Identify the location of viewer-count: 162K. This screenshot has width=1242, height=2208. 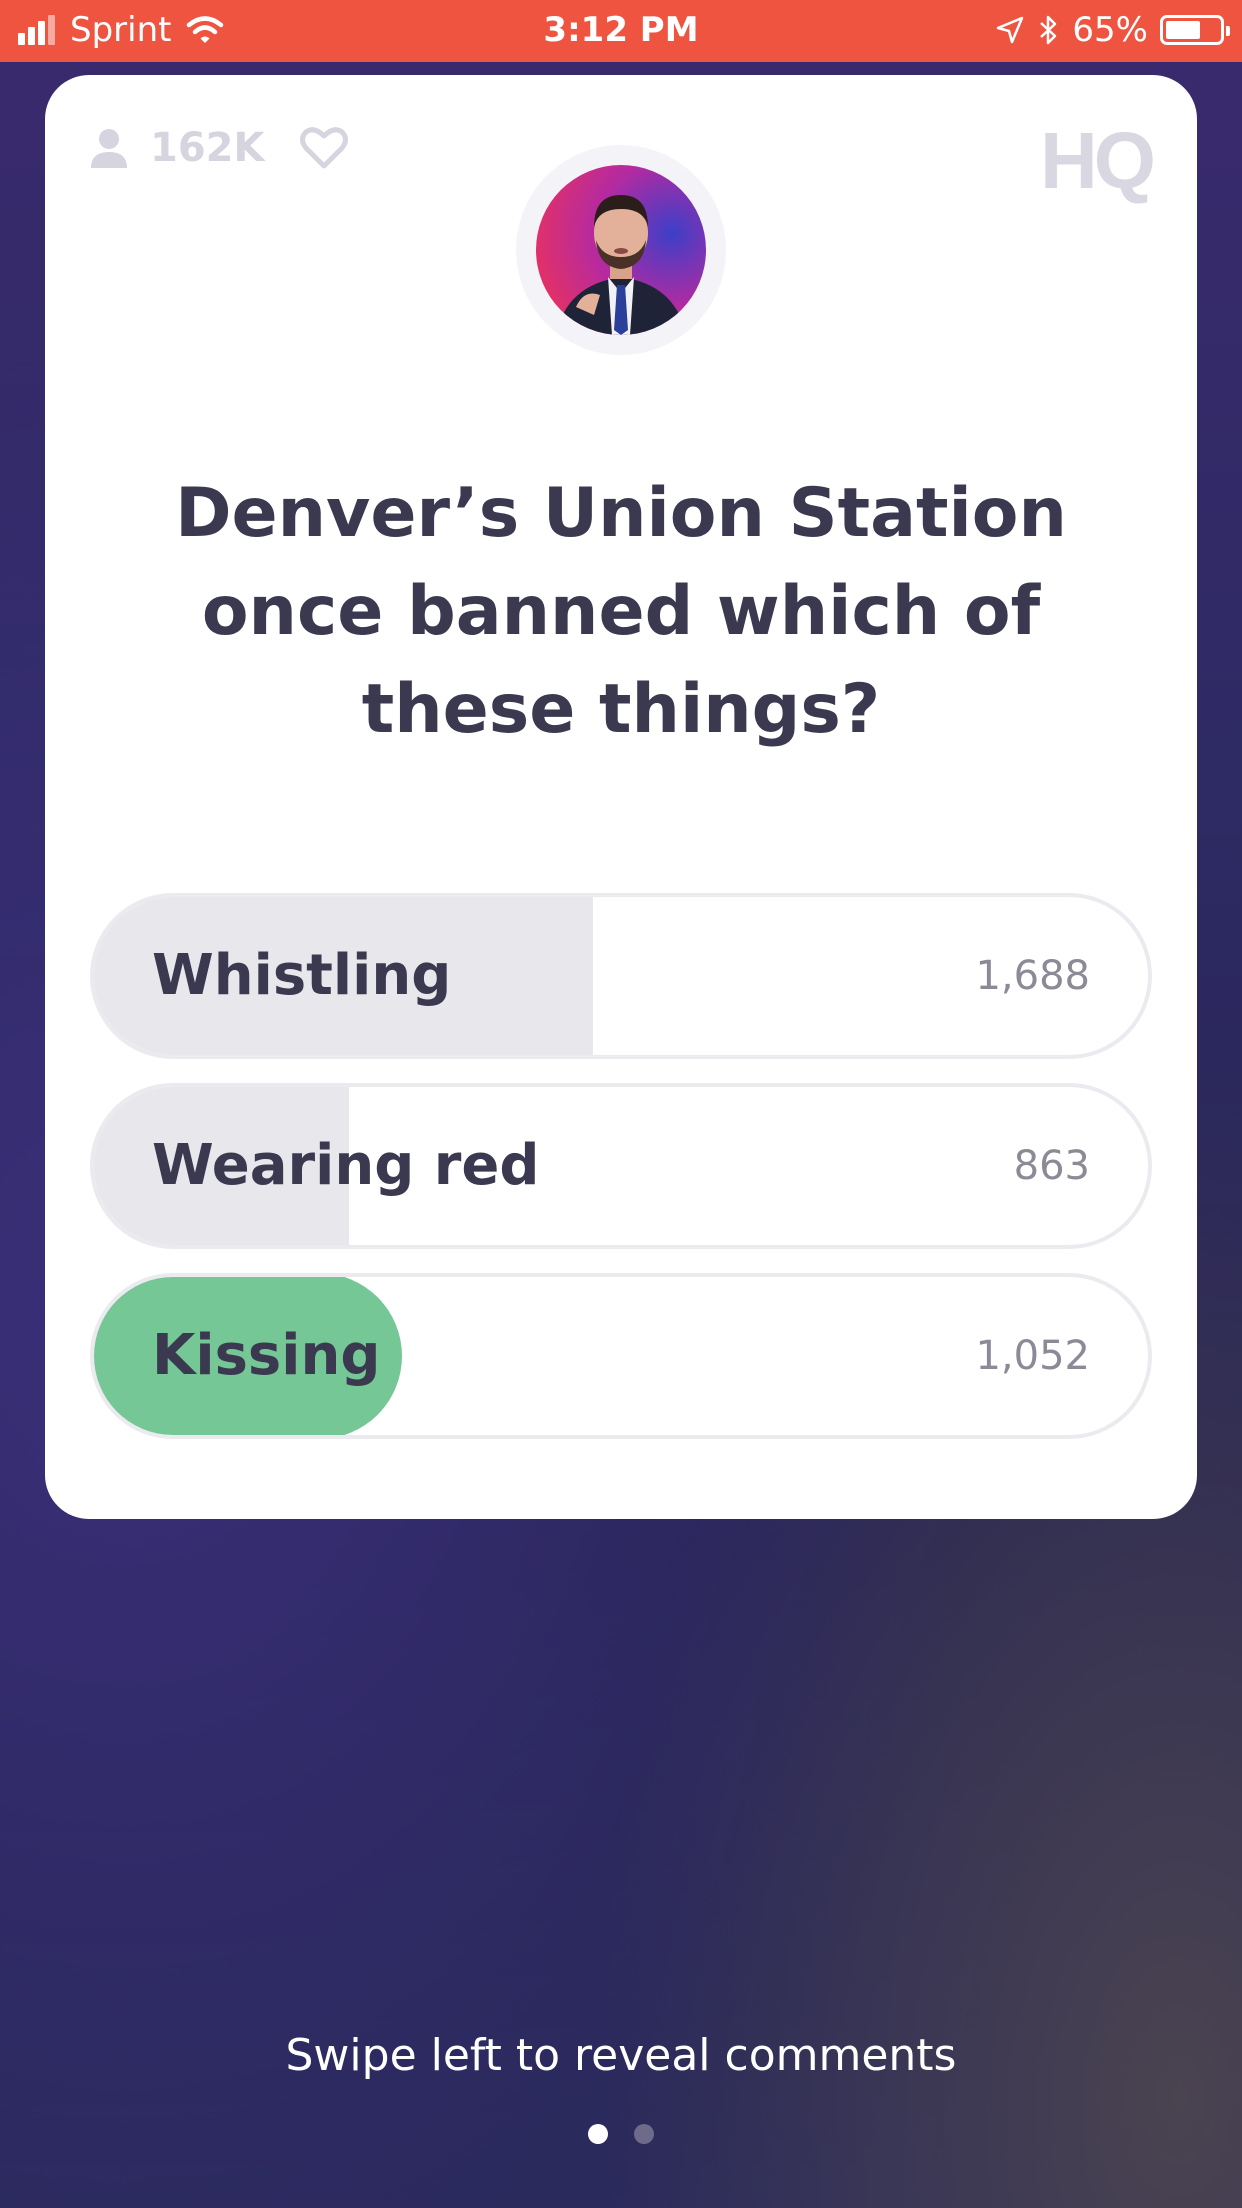
(177, 148).